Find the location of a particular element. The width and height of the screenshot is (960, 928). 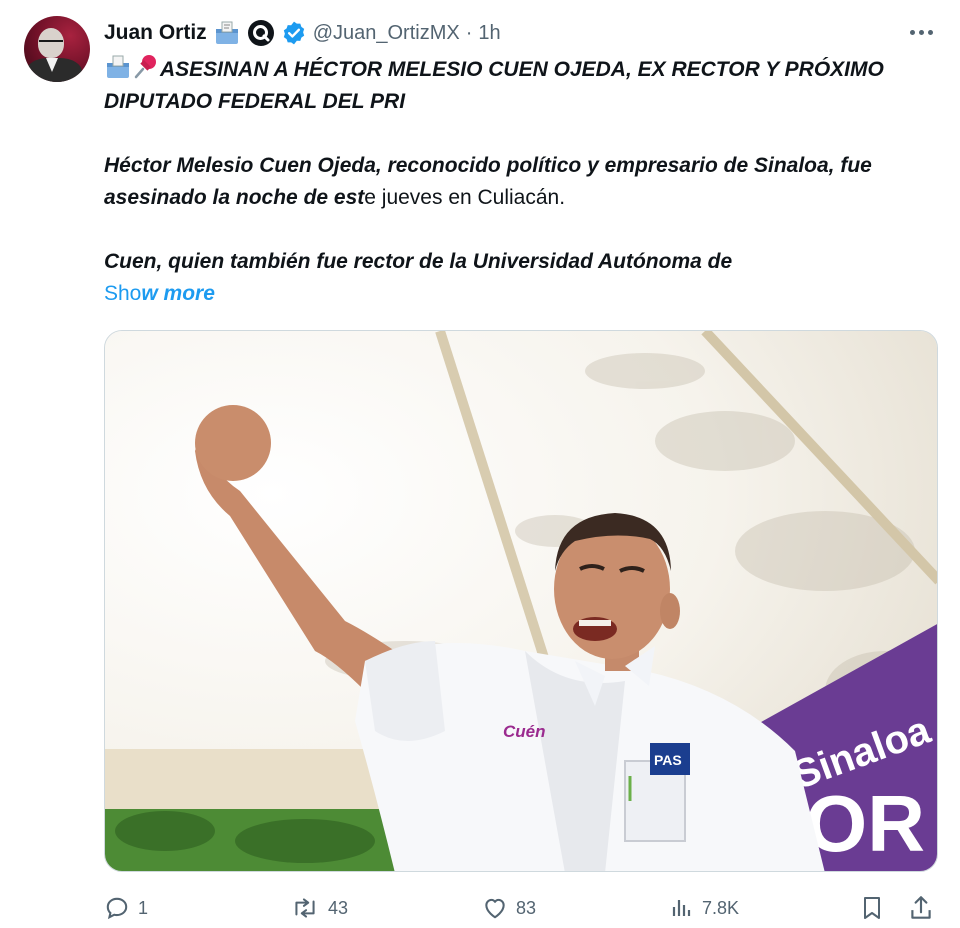

show-more-plain: Sho is located at coordinates (123, 293).